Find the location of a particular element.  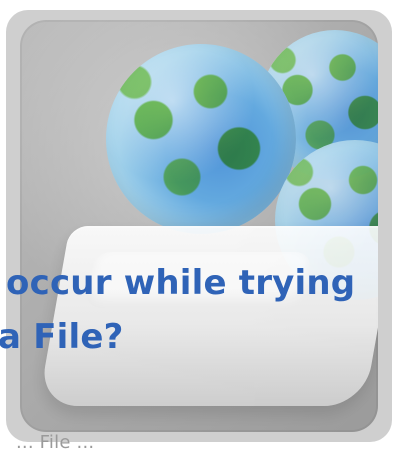

headline-line-2: Data File? is located at coordinates (62, 337).